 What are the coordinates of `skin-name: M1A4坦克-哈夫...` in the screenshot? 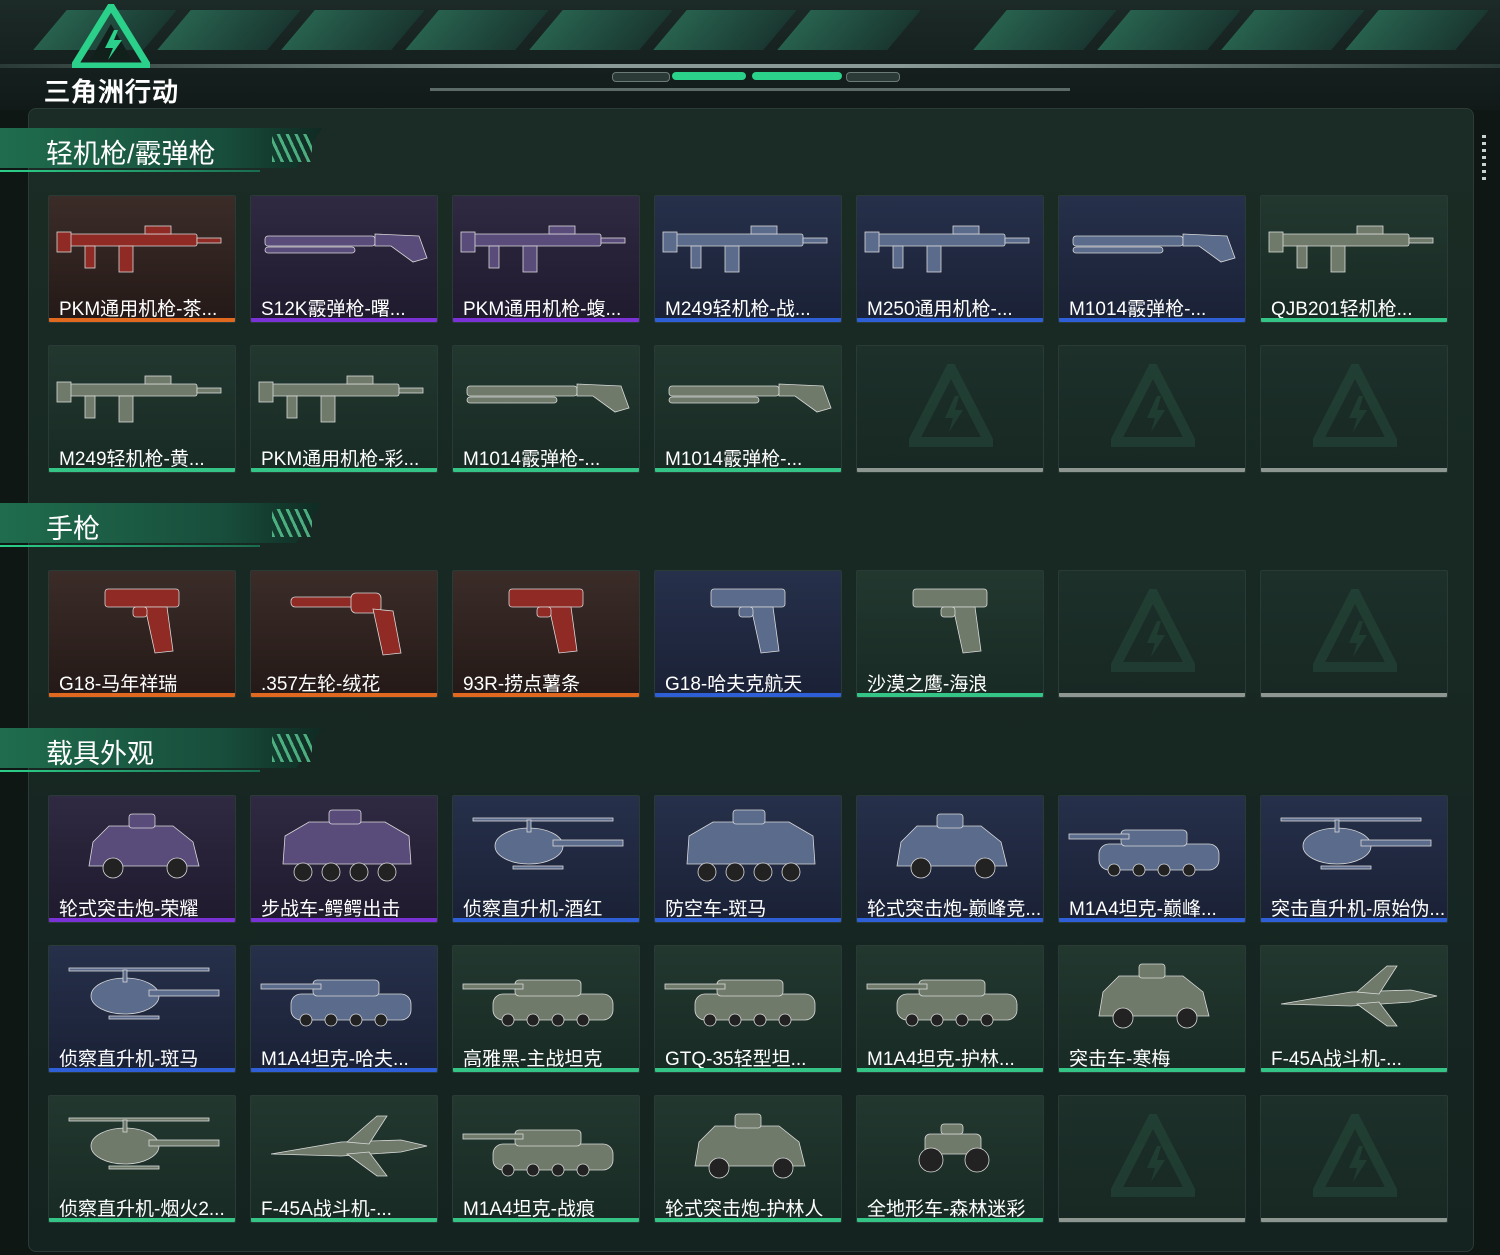 It's located at (335, 1059).